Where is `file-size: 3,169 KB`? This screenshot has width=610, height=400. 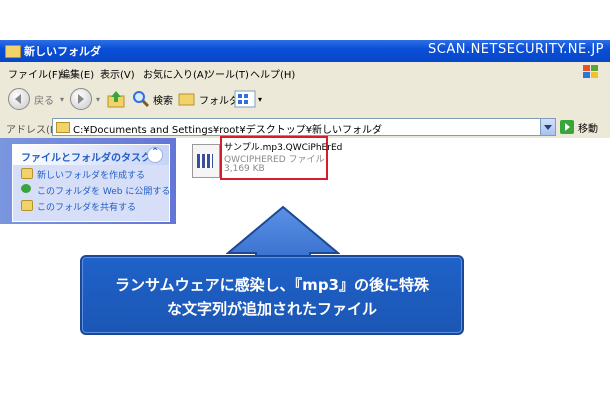 file-size: 3,169 KB is located at coordinates (244, 169).